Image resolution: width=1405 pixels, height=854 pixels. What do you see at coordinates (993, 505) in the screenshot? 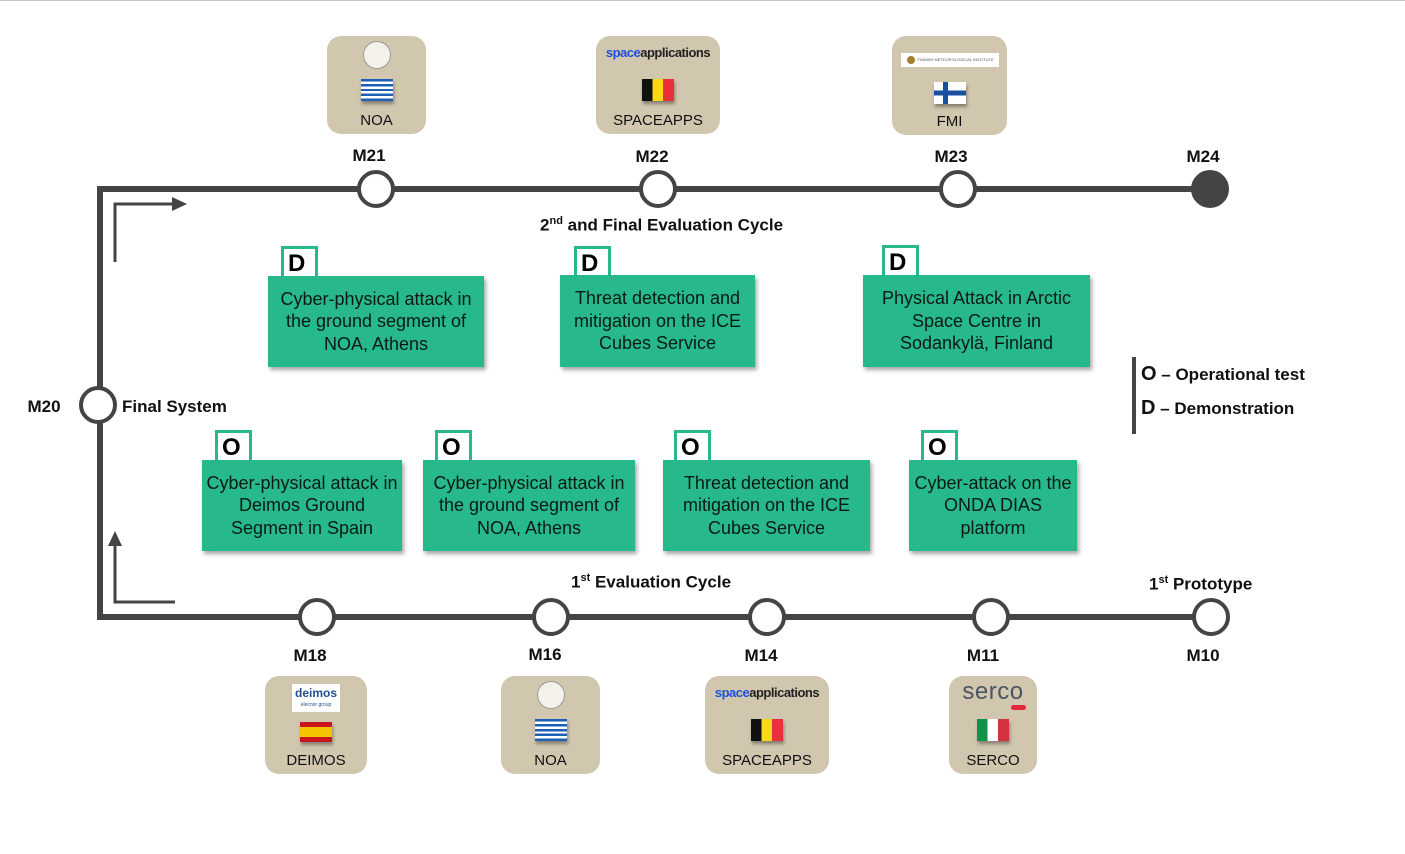
I see `op-card: Cyber-attack on the ONDA DIAS platform` at bounding box center [993, 505].